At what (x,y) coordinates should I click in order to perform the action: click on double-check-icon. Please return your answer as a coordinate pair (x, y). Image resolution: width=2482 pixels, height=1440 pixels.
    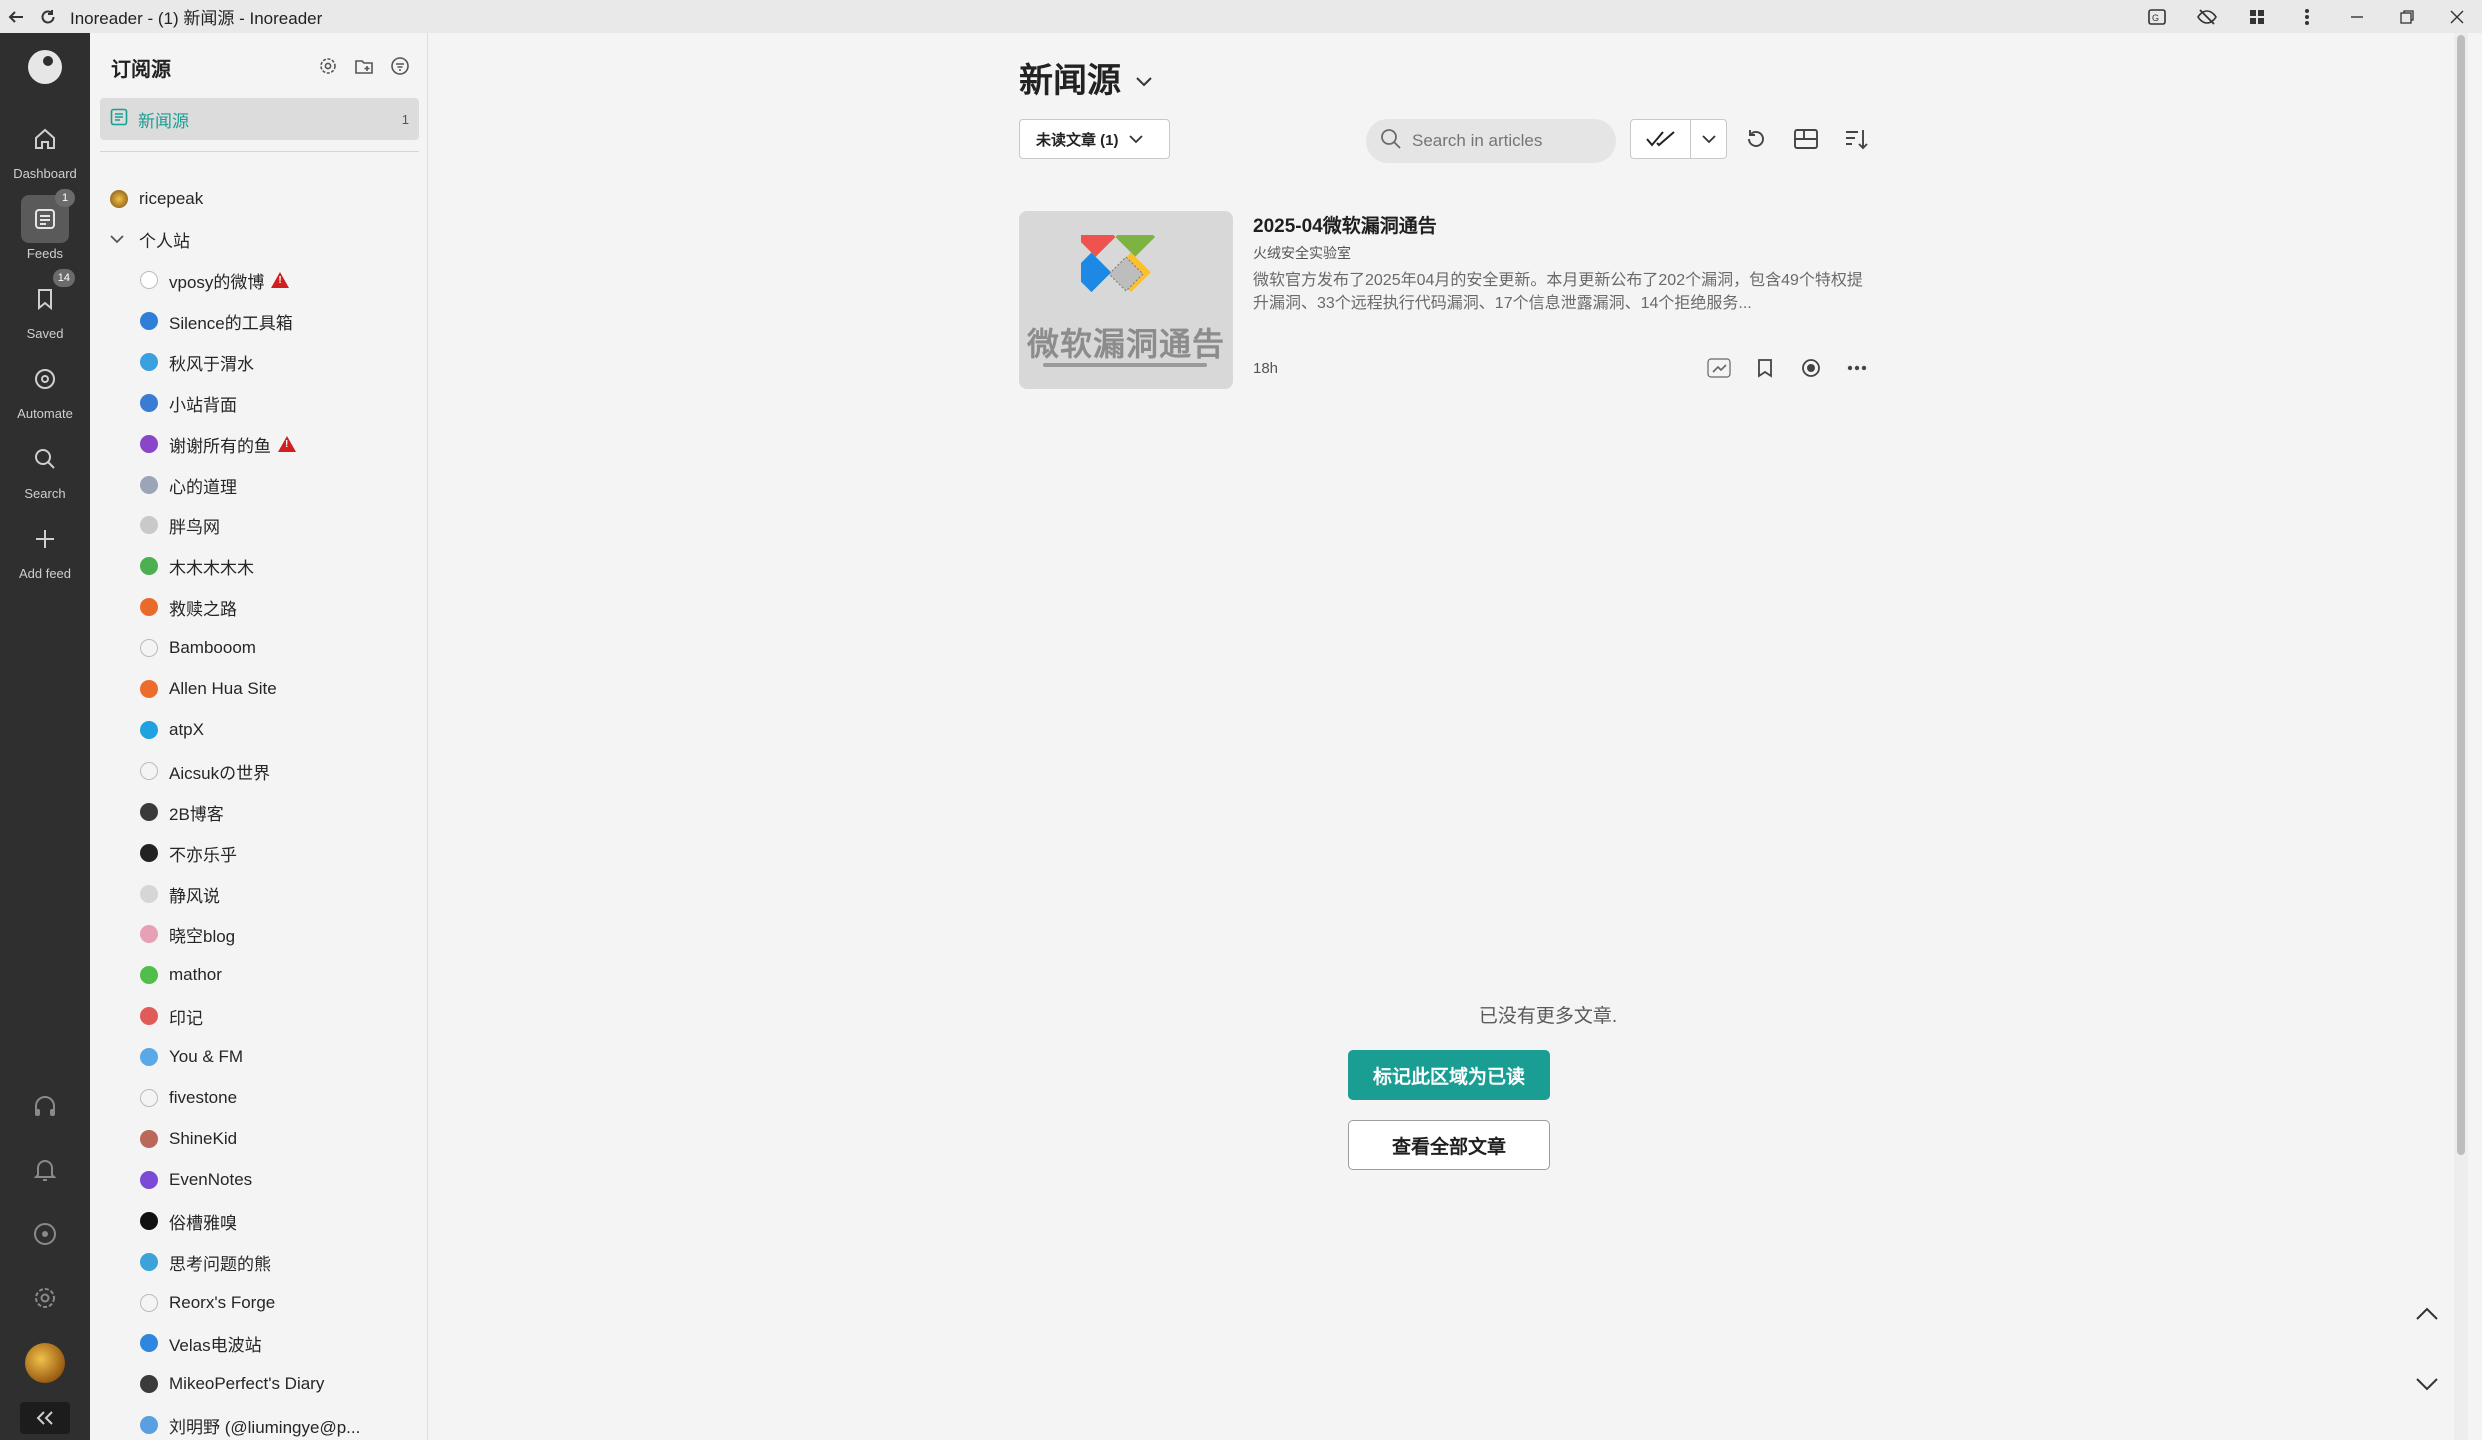
    Looking at the image, I should click on (1660, 139).